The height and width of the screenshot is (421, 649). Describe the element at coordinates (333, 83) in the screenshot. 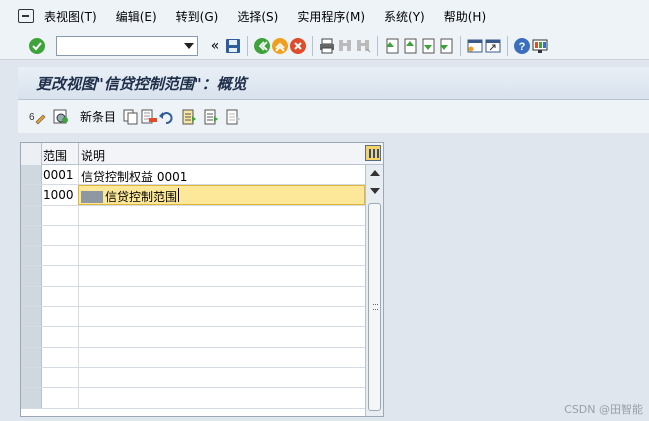

I see `title-bar: 更改视图"信贷控制范围"：概览` at that location.